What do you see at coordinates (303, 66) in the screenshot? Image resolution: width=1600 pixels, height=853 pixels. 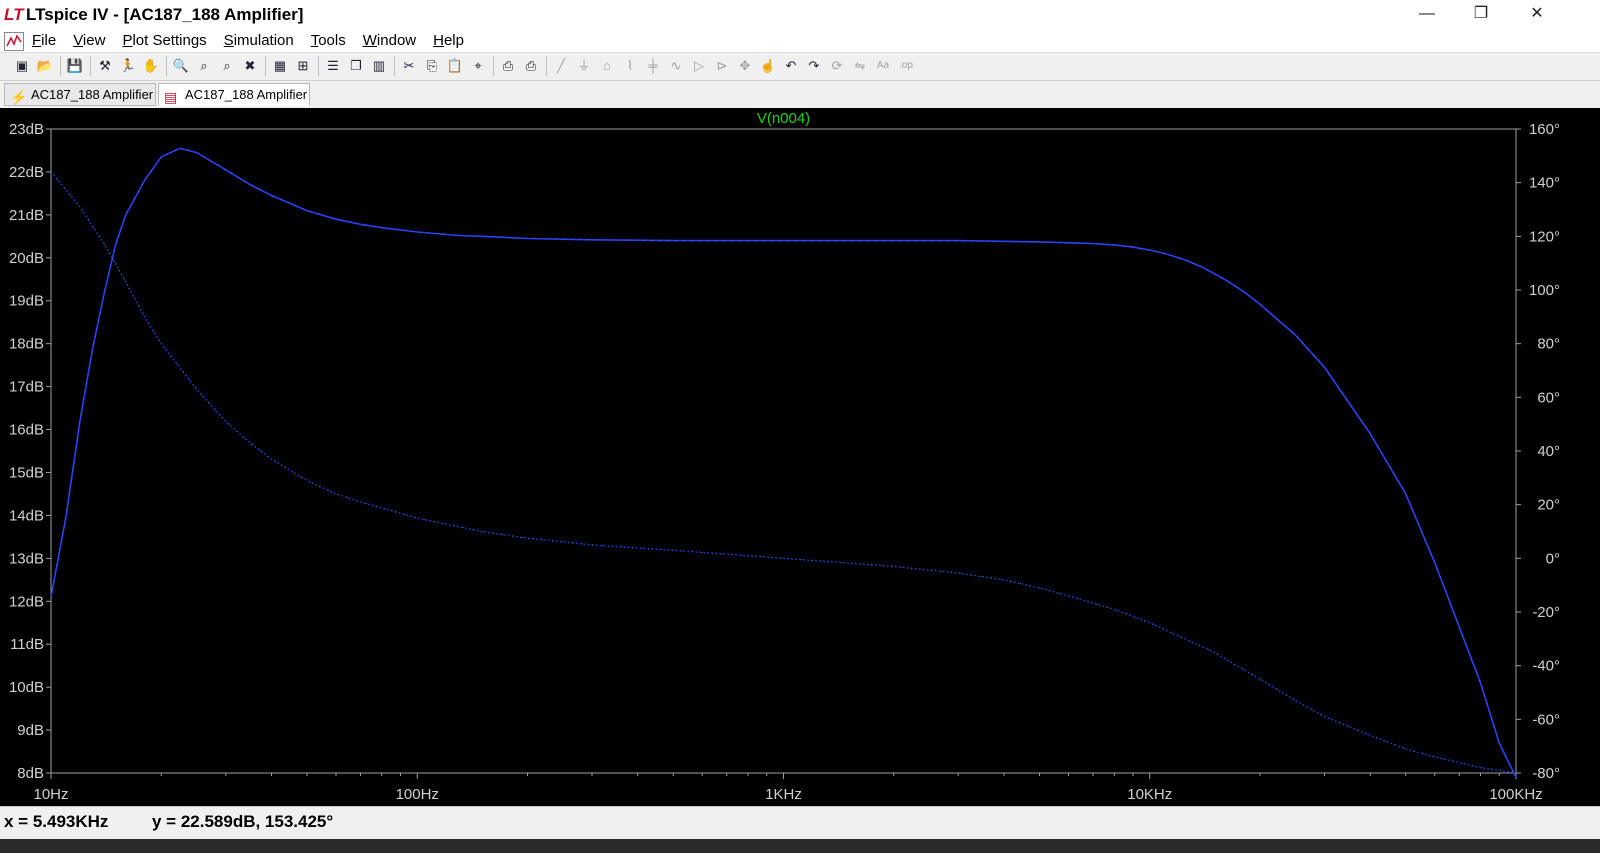 I see `zoom-extents-icon: ⊞` at bounding box center [303, 66].